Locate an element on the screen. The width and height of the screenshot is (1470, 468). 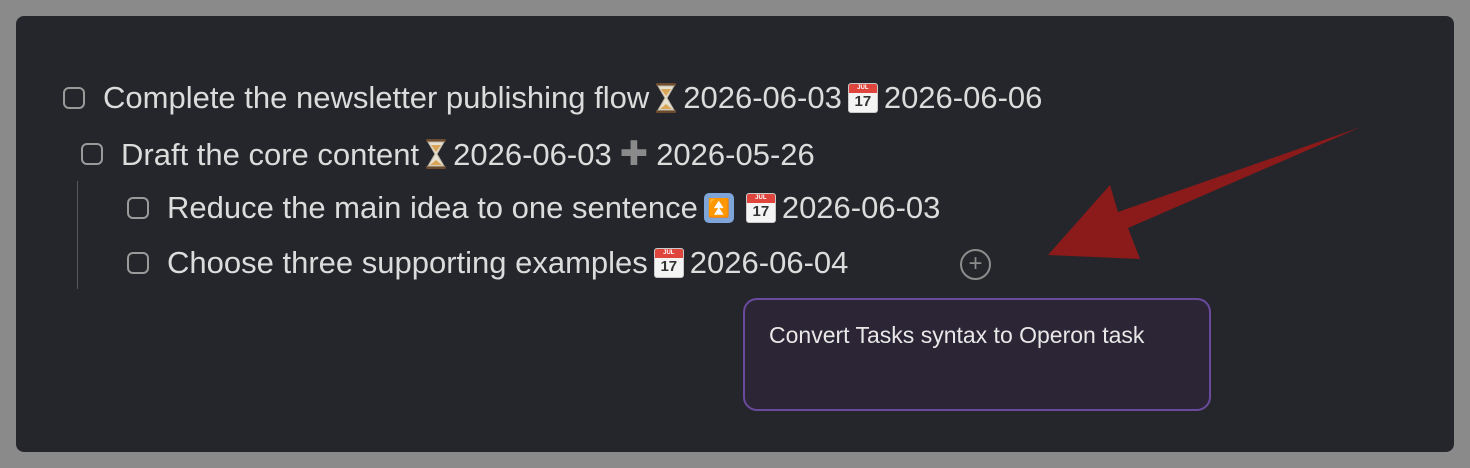
annotation-arrow-icon is located at coordinates (1204, 193).